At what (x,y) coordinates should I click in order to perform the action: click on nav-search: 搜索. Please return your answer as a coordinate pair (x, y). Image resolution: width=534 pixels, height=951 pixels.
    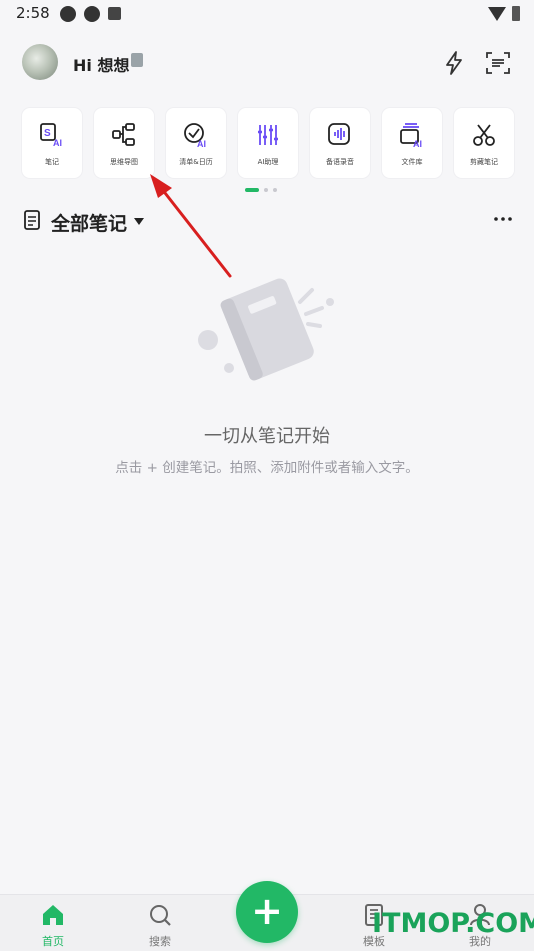
    Looking at the image, I should click on (160, 924).